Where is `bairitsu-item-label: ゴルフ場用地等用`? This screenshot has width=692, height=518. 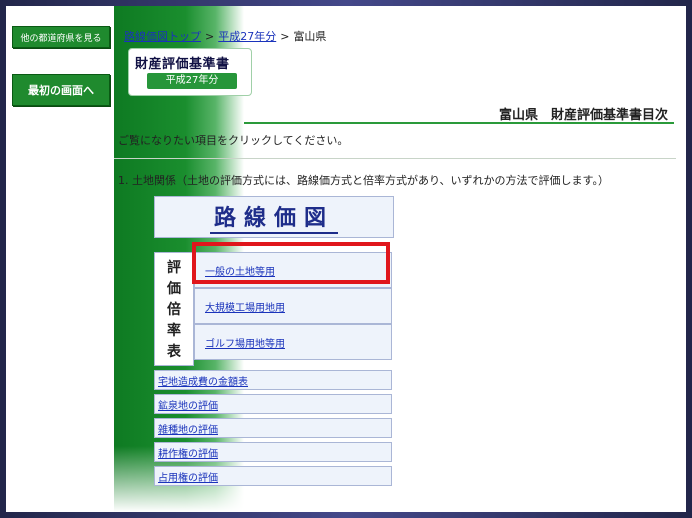 bairitsu-item-label: ゴルフ場用地等用 is located at coordinates (245, 342).